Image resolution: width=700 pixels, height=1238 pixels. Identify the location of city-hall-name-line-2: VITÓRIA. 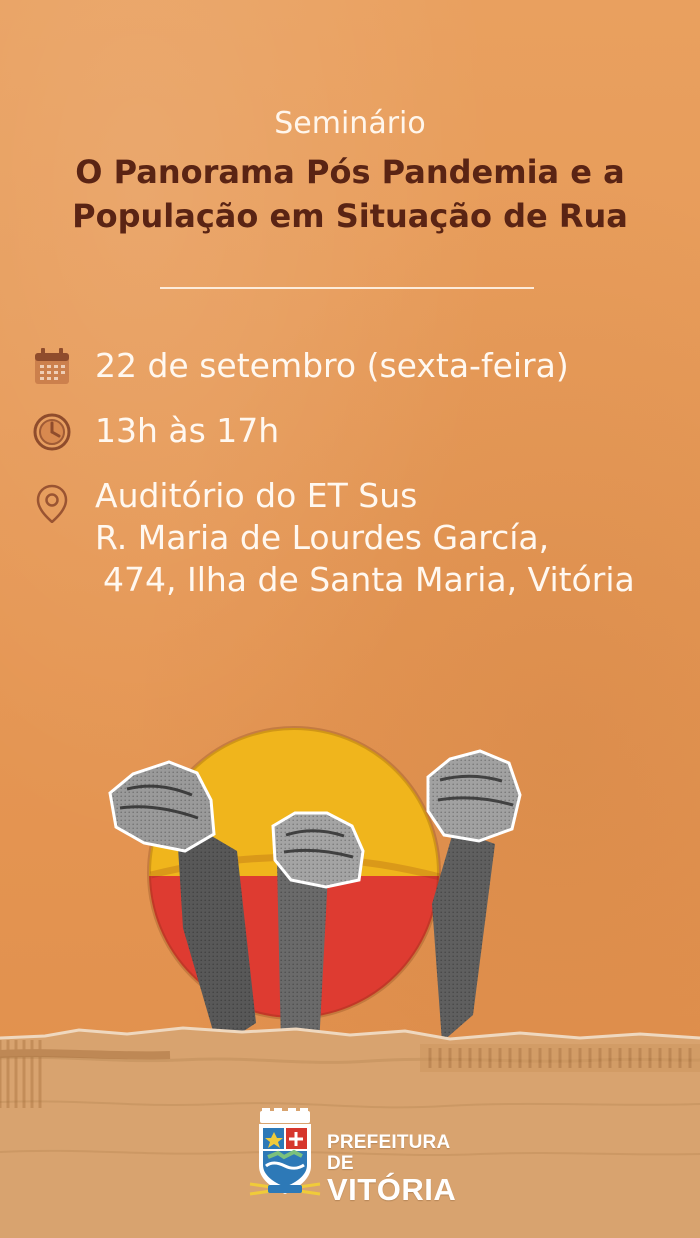
(392, 1189).